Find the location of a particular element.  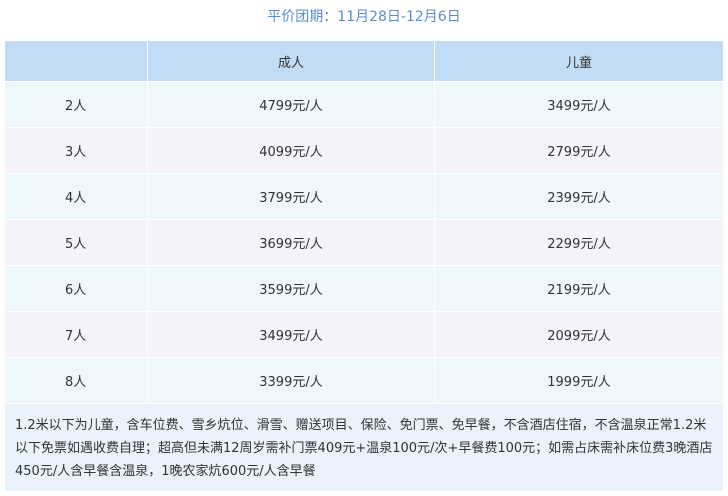

table-row: 8人 3399元/人 1999元/人 is located at coordinates (364, 380).